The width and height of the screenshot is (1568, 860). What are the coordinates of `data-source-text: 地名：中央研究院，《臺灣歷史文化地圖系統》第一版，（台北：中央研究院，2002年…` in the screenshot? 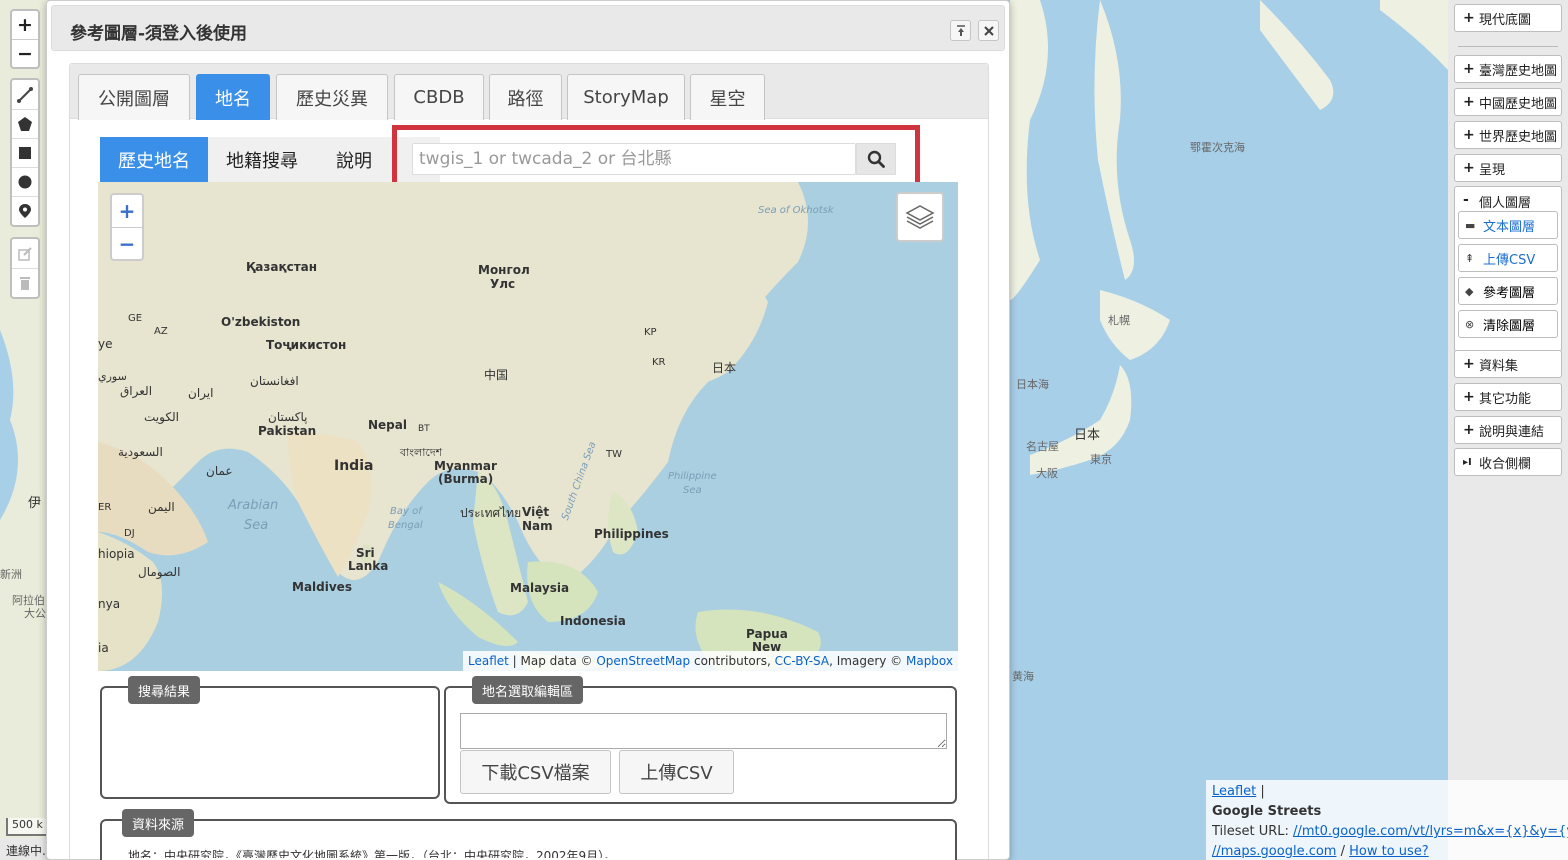 It's located at (372, 854).